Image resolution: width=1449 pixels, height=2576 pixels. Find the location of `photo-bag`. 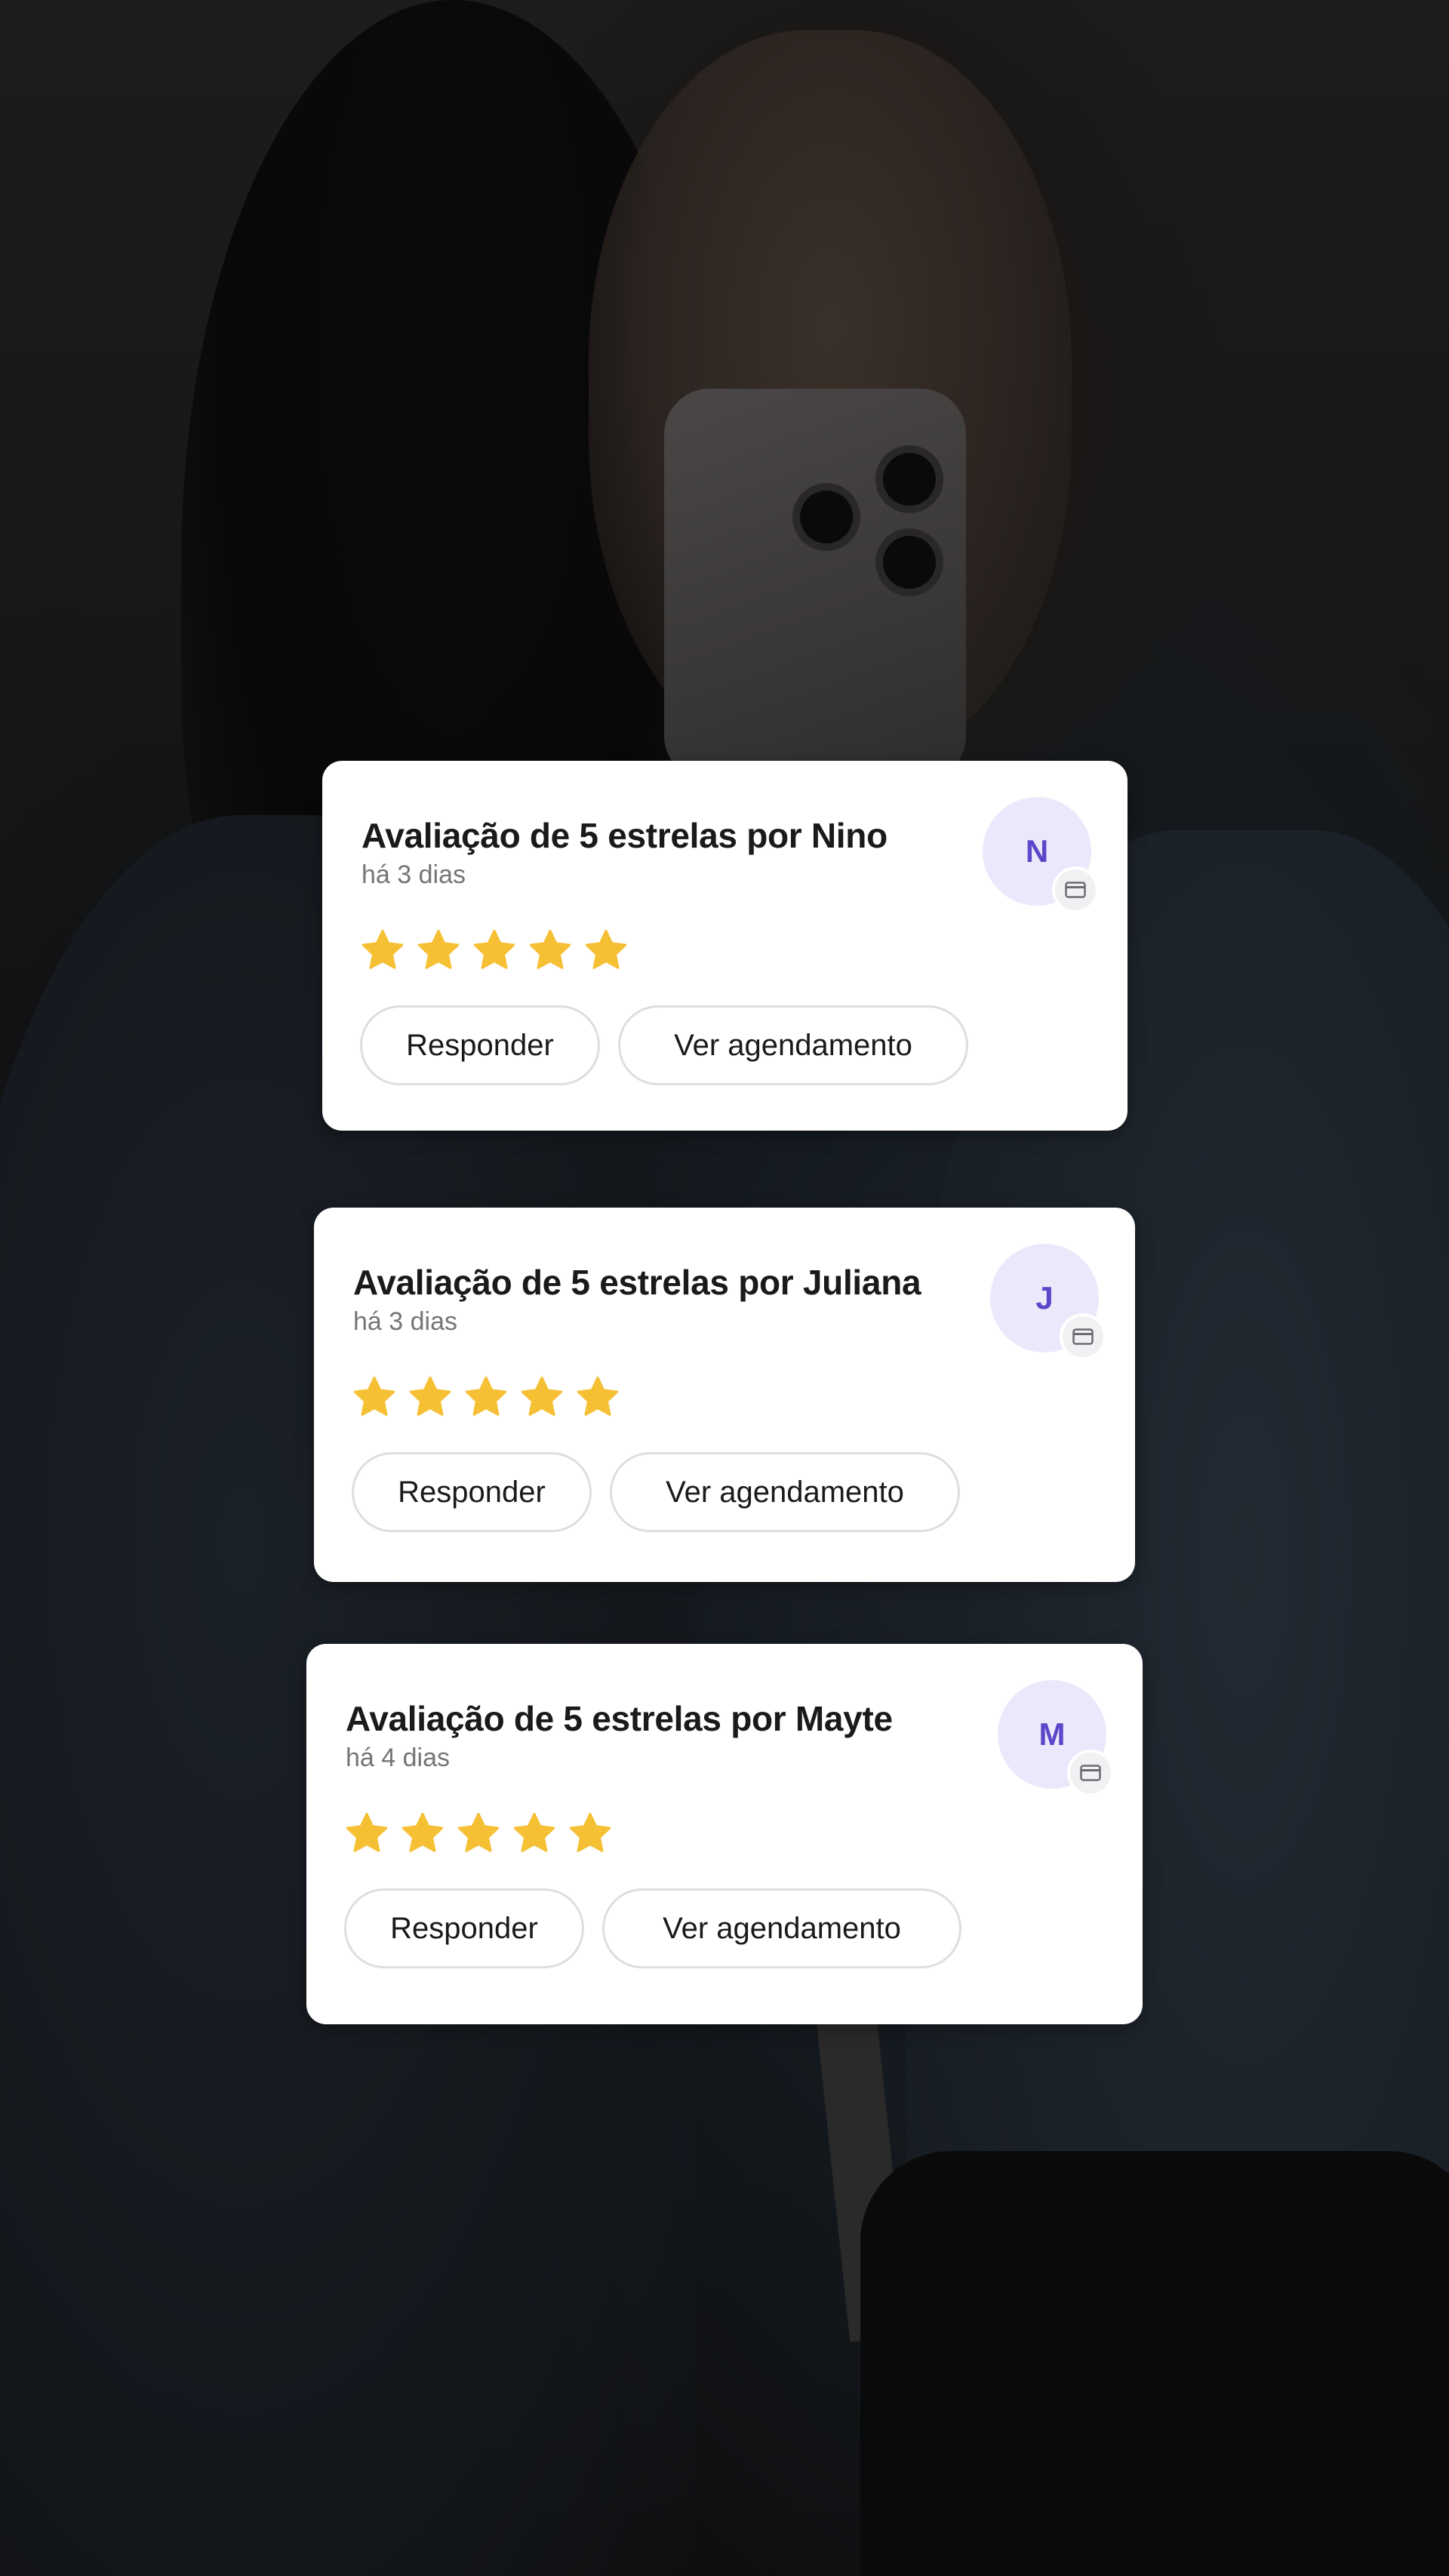

photo-bag is located at coordinates (1154, 2363).